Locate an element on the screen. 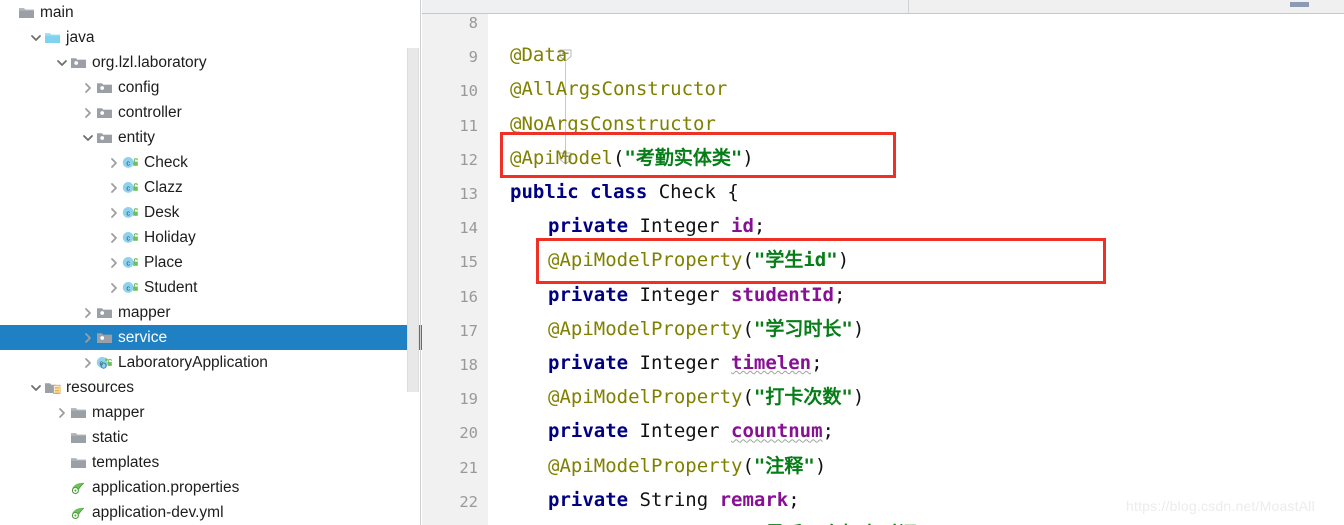  code-token: id is located at coordinates (742, 226).